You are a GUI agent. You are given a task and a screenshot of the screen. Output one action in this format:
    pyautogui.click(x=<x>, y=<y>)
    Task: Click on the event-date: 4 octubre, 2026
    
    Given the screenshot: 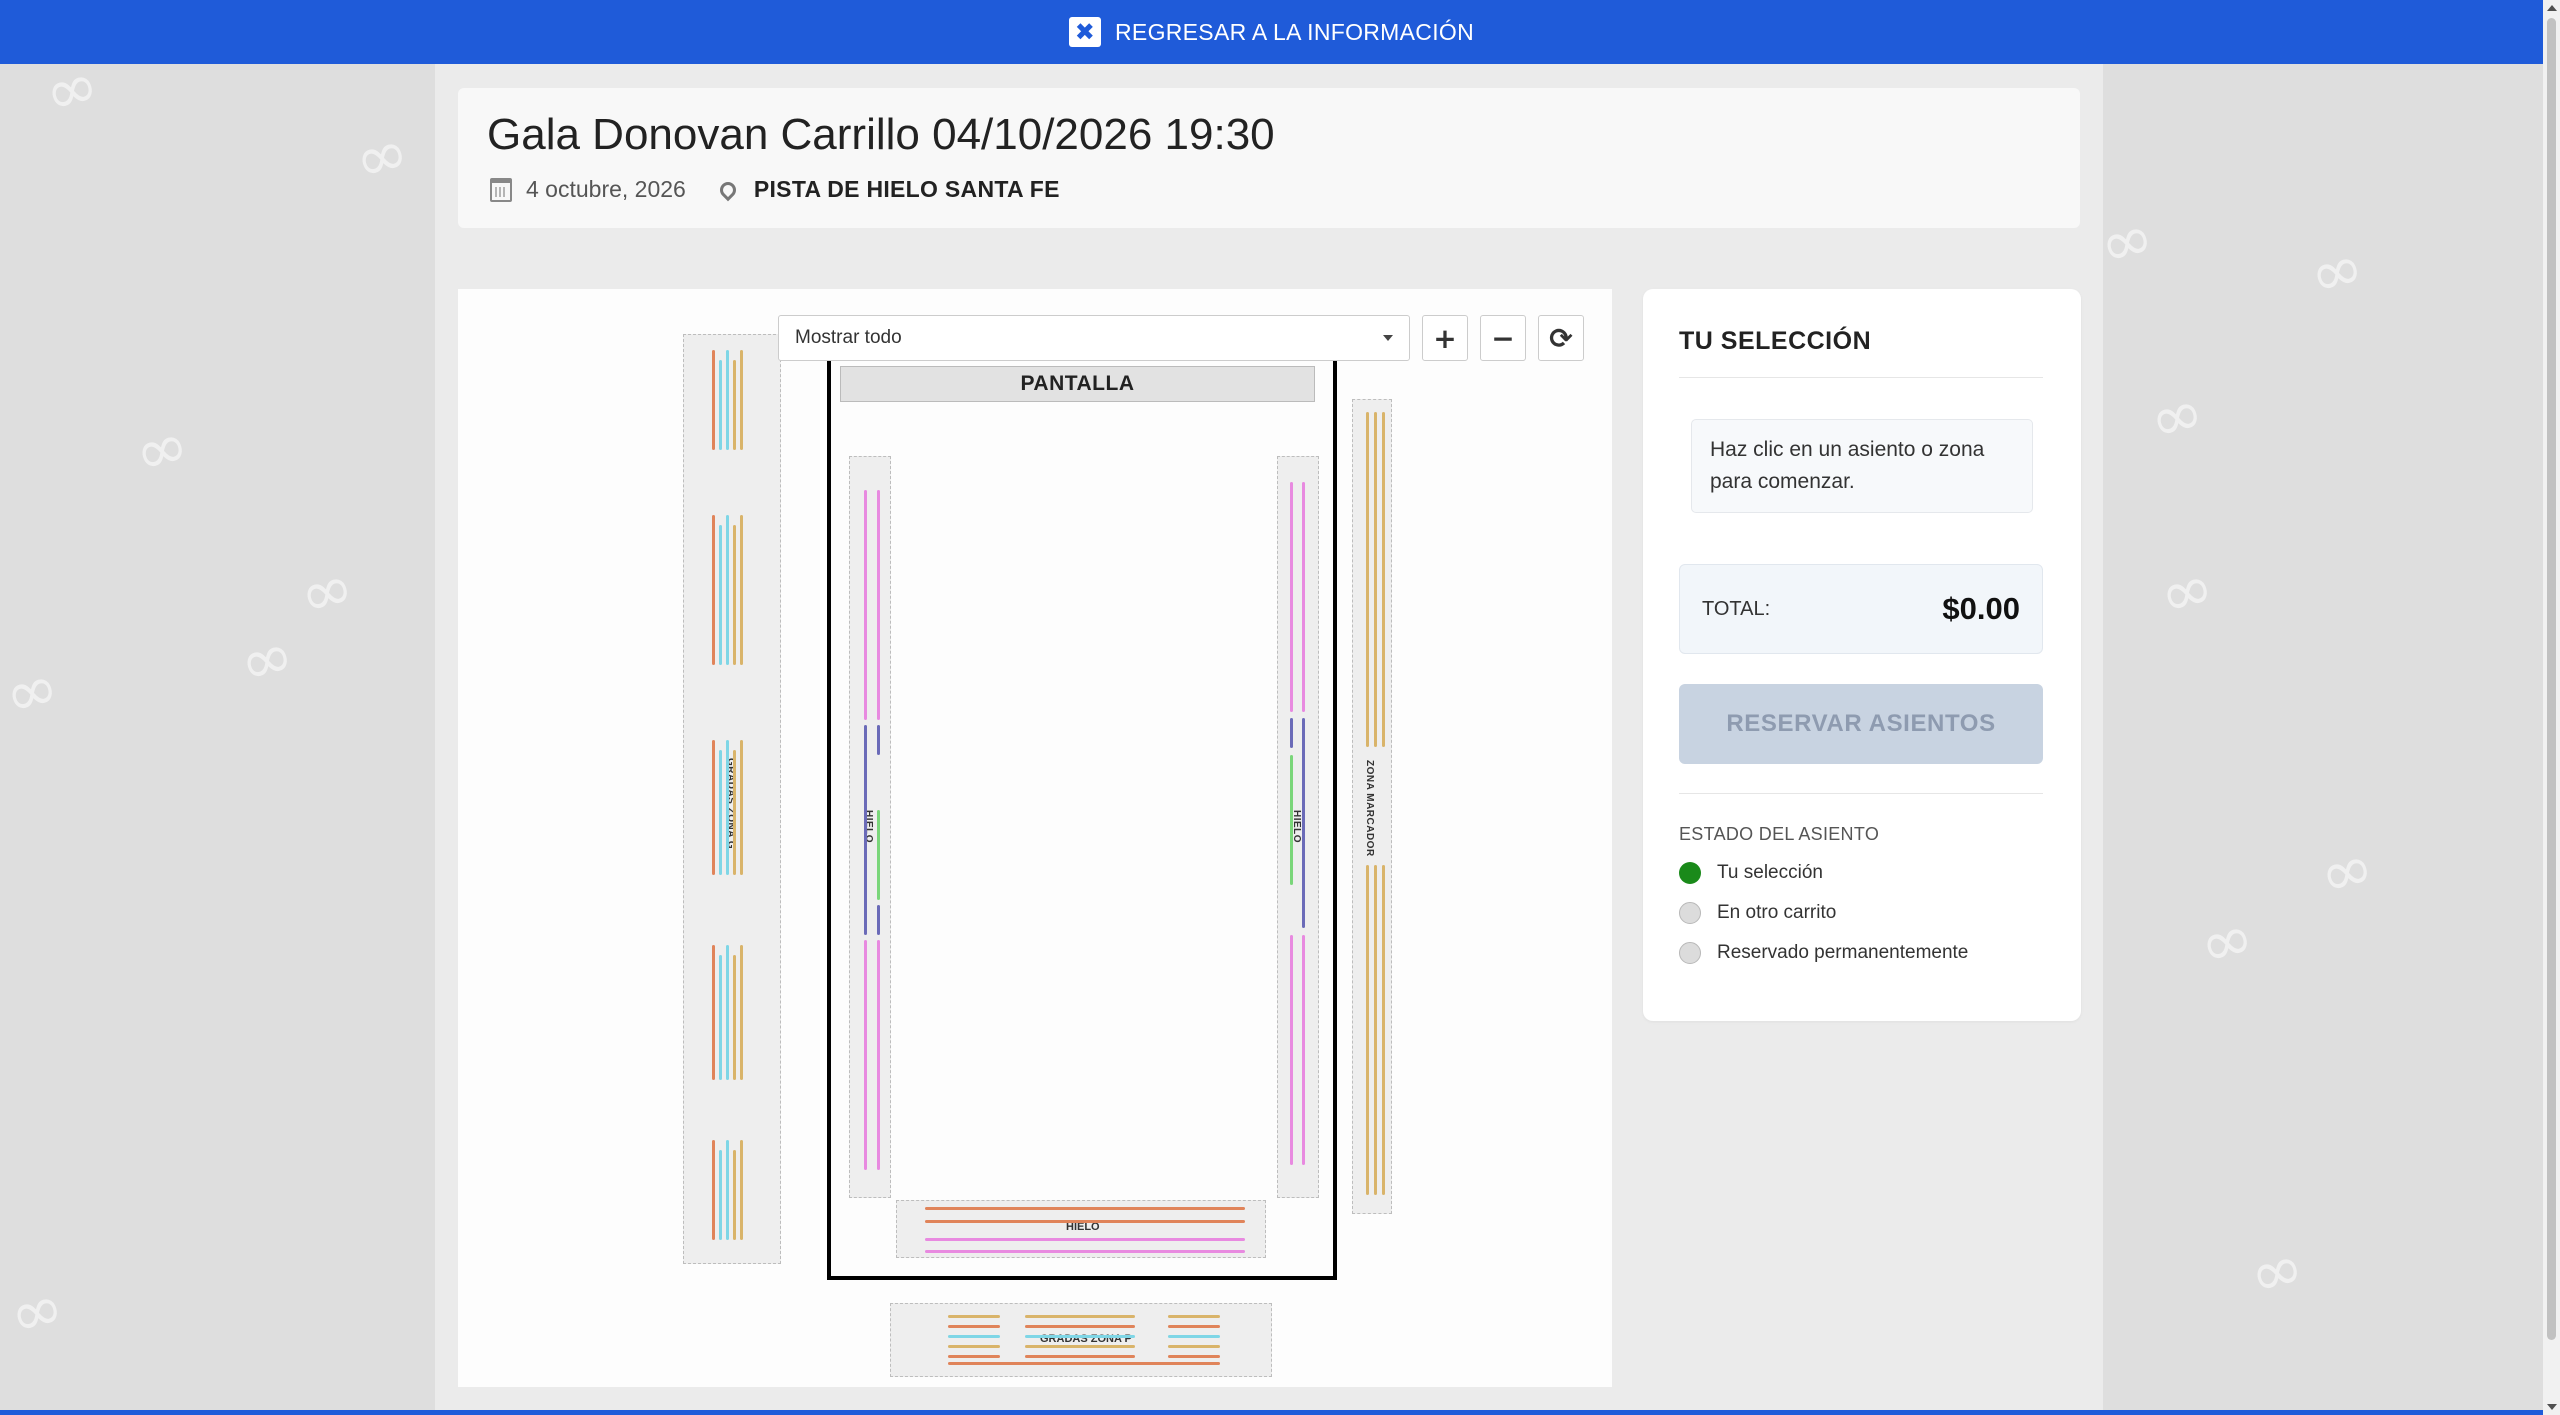 What is the action you would take?
    pyautogui.click(x=606, y=189)
    